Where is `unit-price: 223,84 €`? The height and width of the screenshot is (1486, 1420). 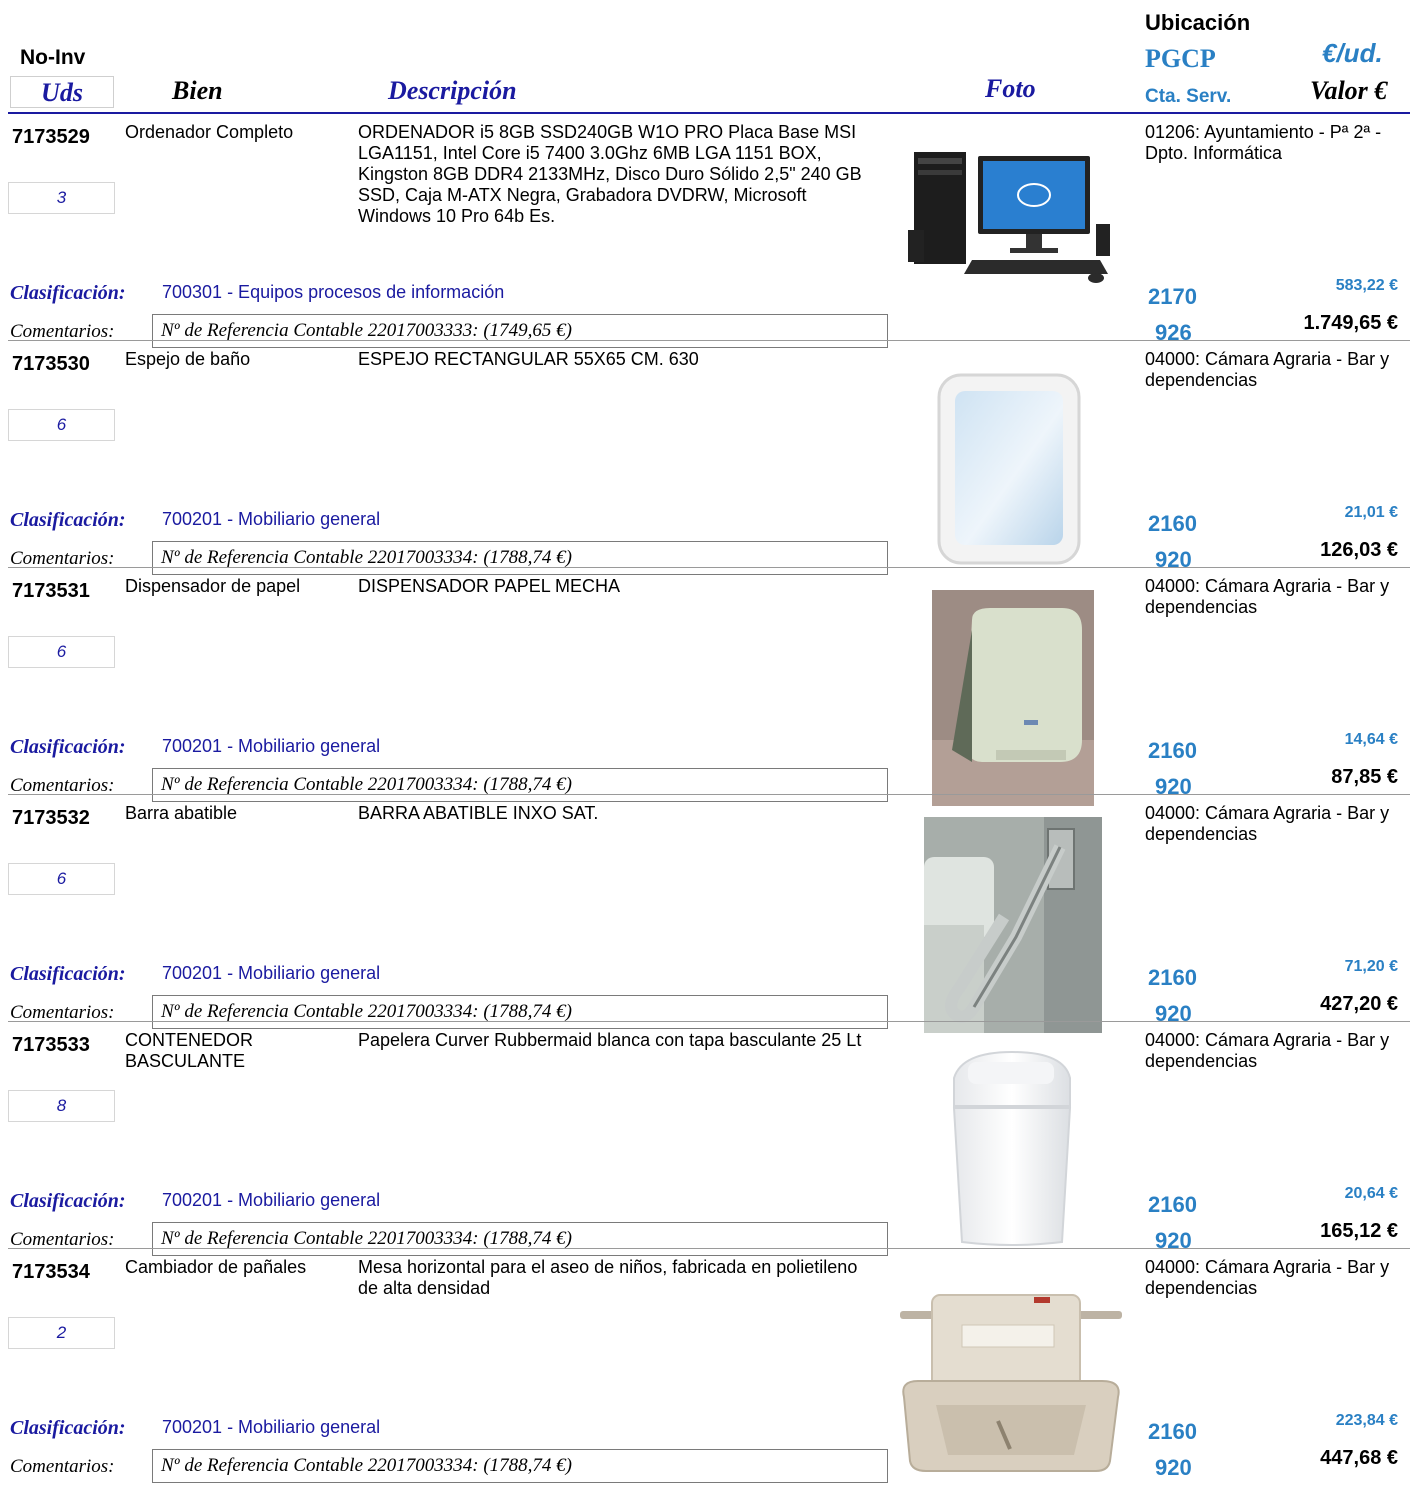
unit-price: 223,84 € is located at coordinates (1366, 1420).